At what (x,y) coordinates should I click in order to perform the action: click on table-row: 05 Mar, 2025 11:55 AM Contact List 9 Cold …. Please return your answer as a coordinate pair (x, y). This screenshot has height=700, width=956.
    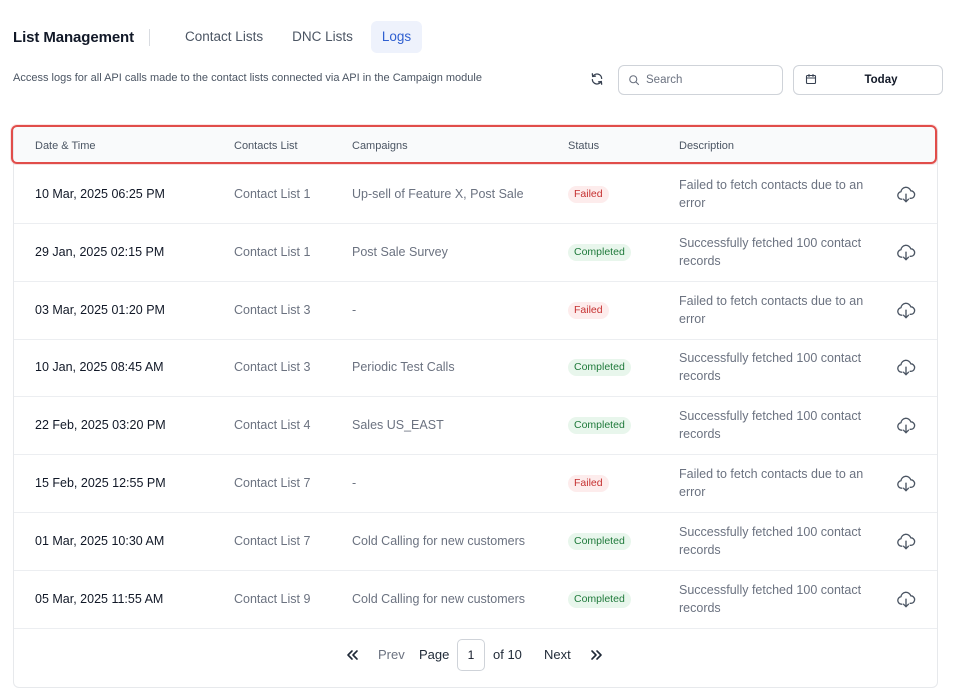
    Looking at the image, I should click on (475, 600).